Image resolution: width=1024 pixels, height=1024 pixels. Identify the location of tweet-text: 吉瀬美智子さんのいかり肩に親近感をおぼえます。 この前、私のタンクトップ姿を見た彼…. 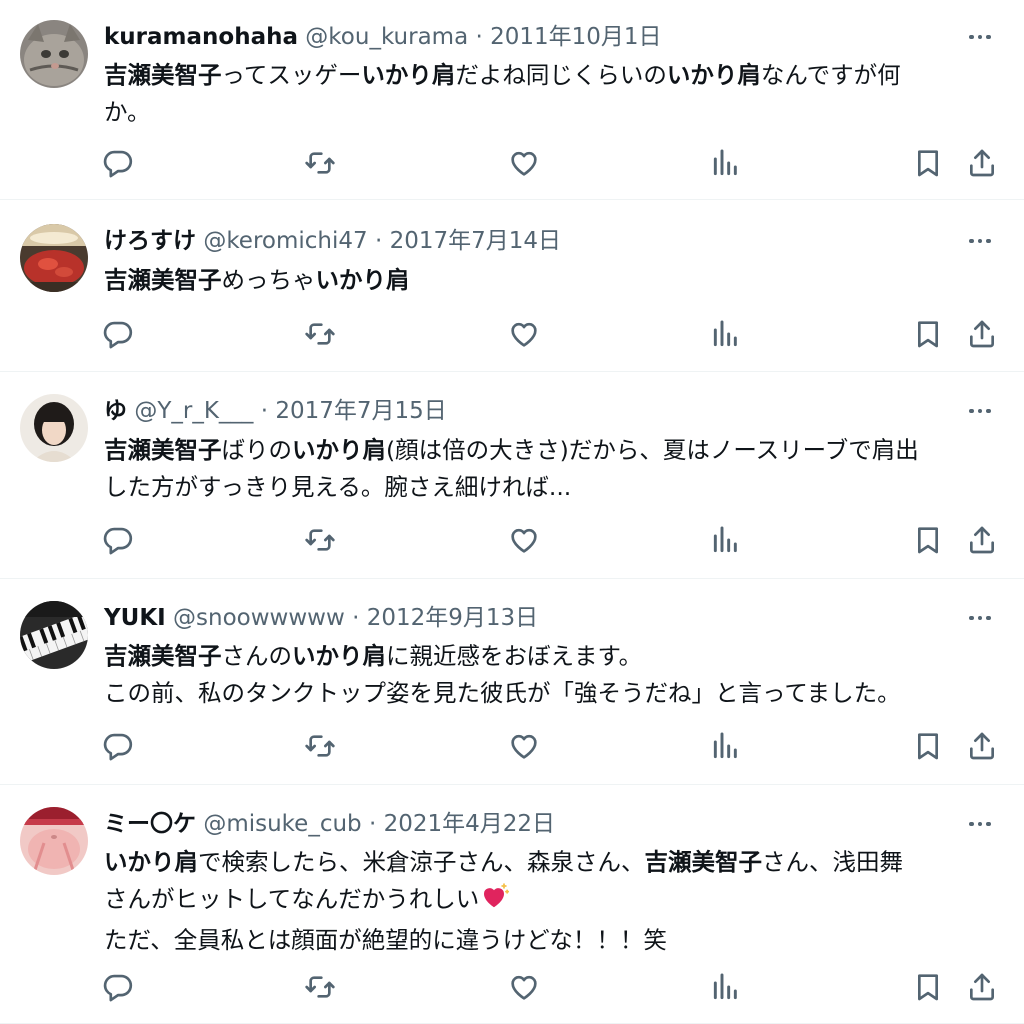
(556, 675).